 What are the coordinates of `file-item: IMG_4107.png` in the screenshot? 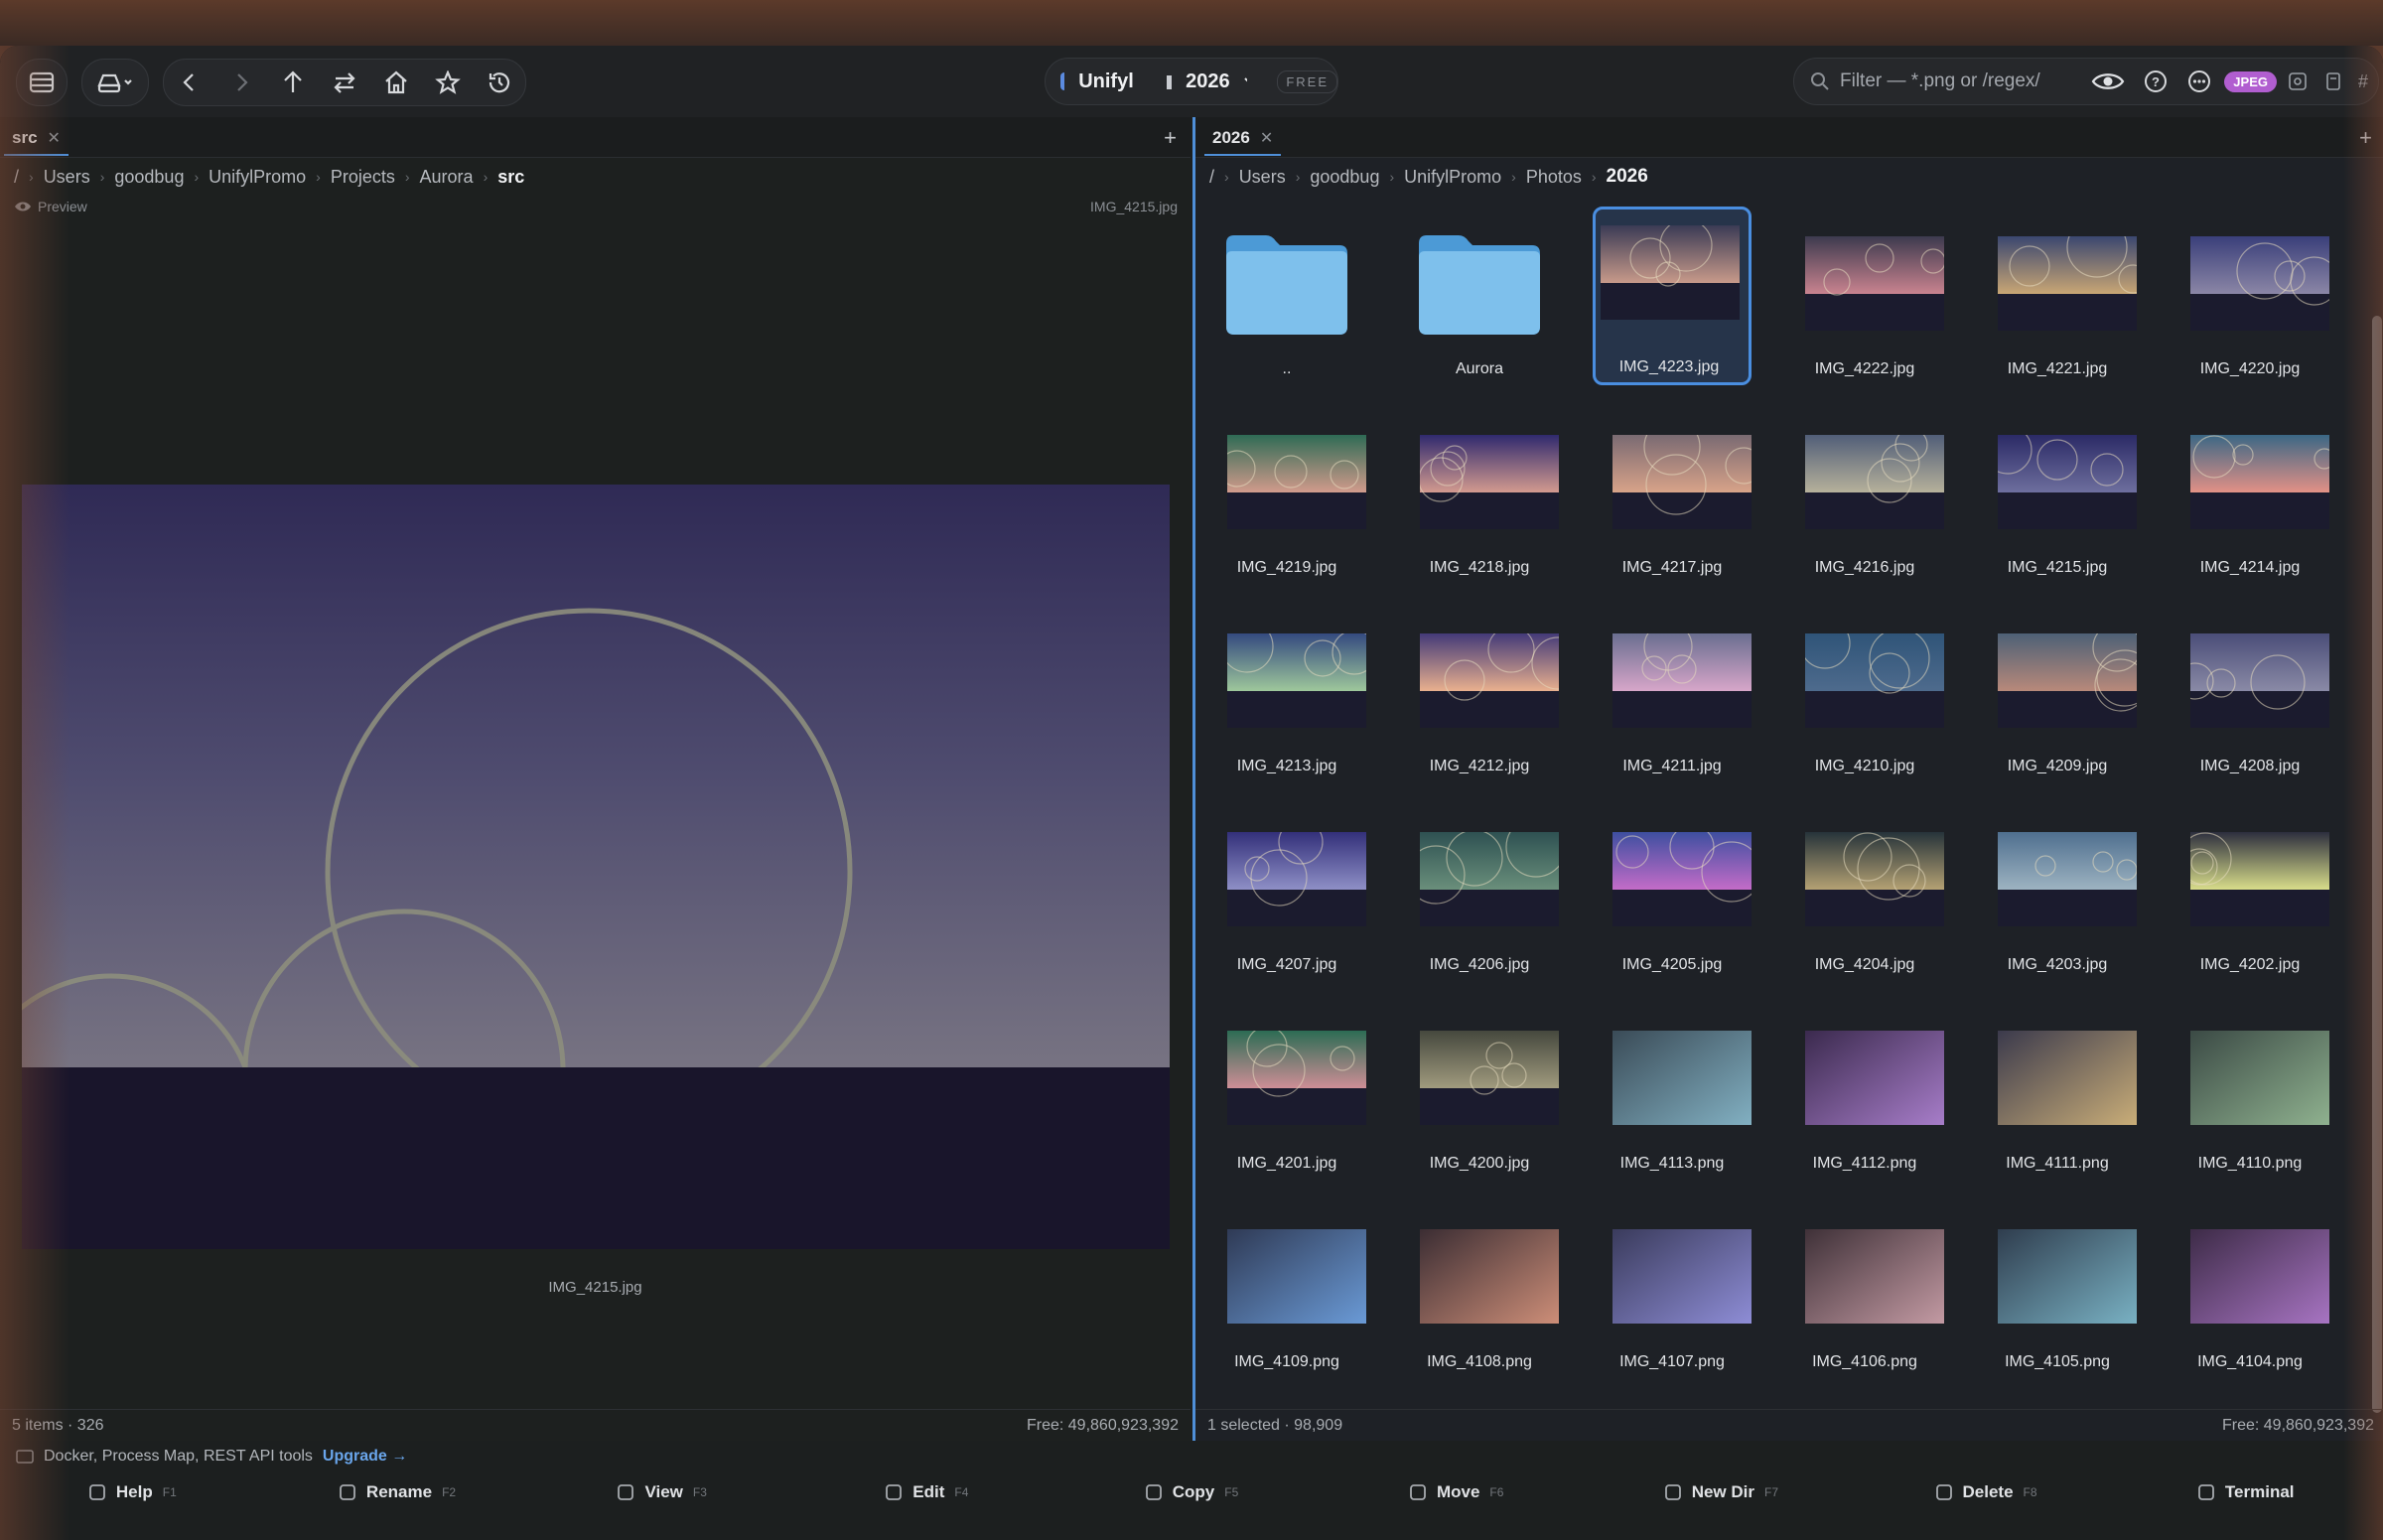 It's located at (1673, 1288).